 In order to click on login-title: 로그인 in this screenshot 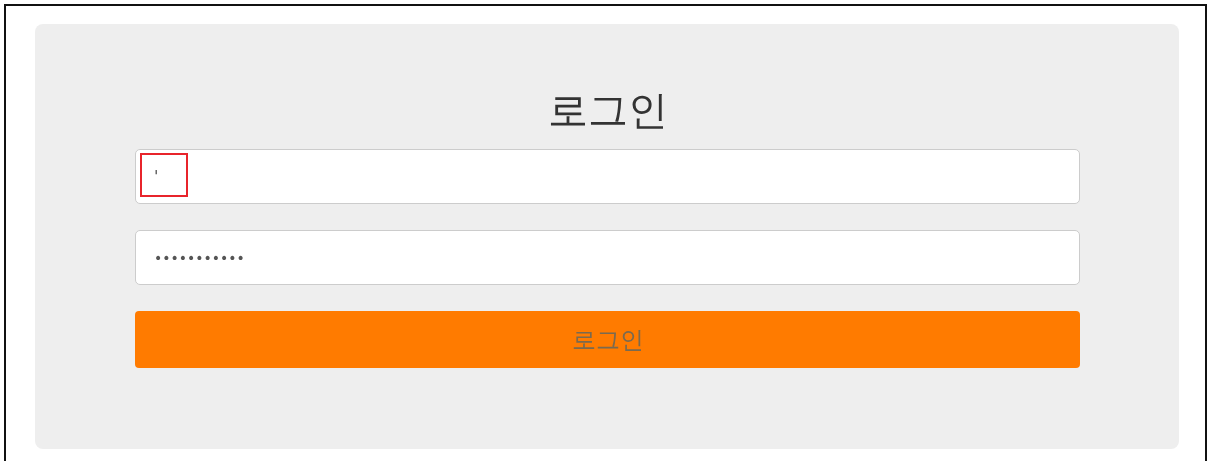, I will do `click(607, 110)`.